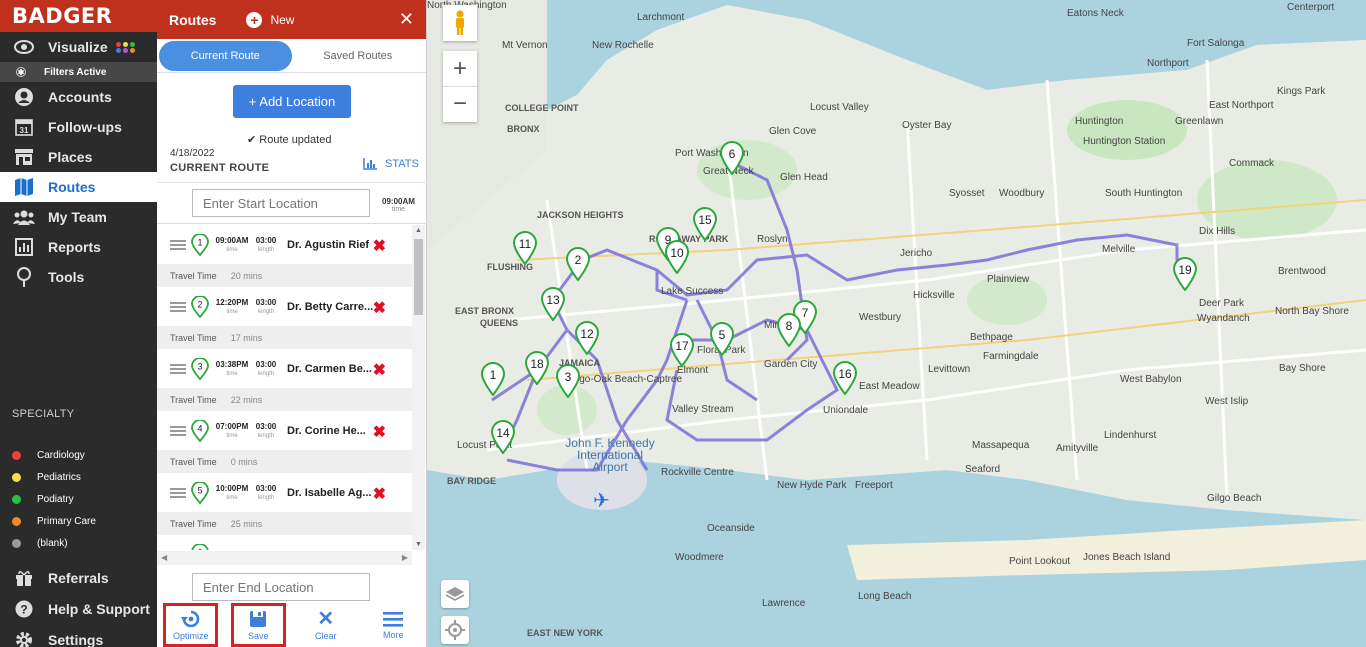 The image size is (1366, 647). I want to click on travel-time-value: 25 mins, so click(246, 524).